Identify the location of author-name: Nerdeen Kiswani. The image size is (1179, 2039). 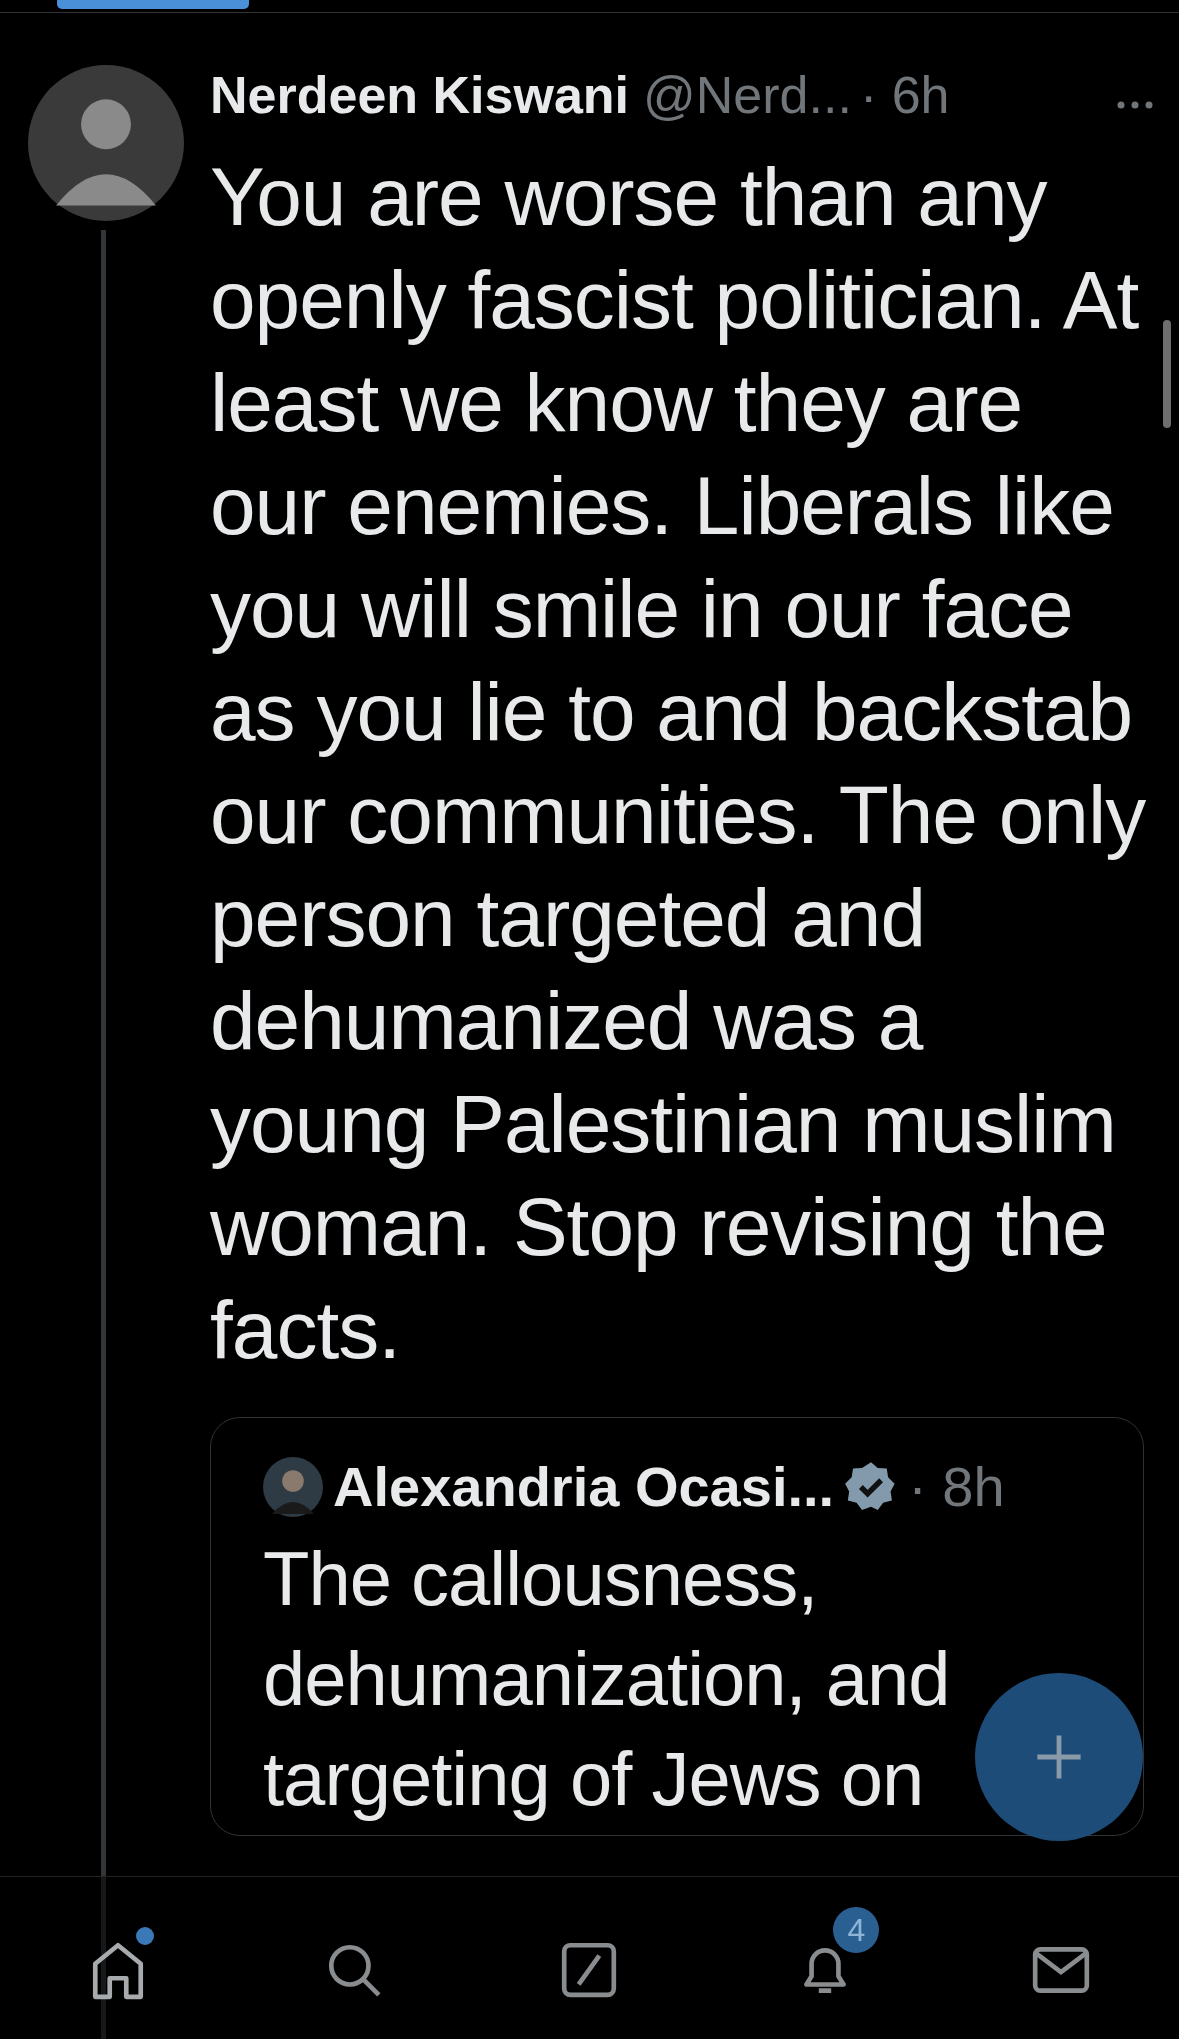
(420, 95).